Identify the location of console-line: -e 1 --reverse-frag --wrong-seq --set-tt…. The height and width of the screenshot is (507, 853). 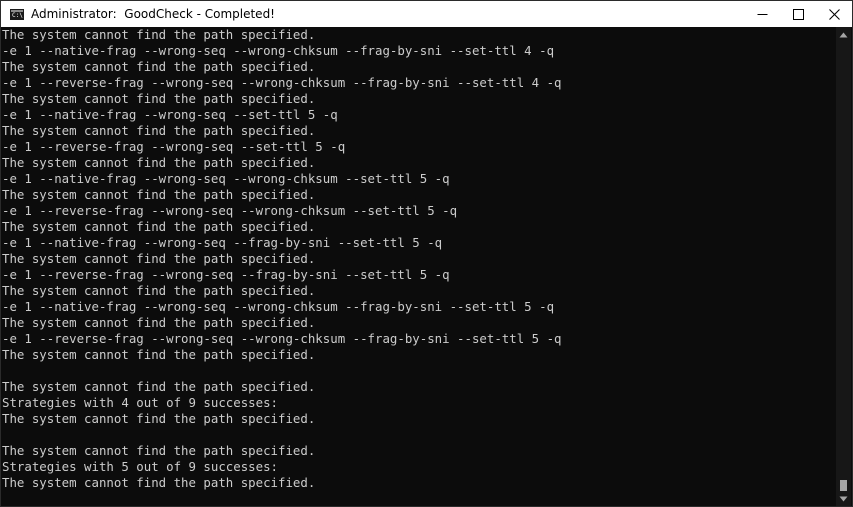
(174, 146).